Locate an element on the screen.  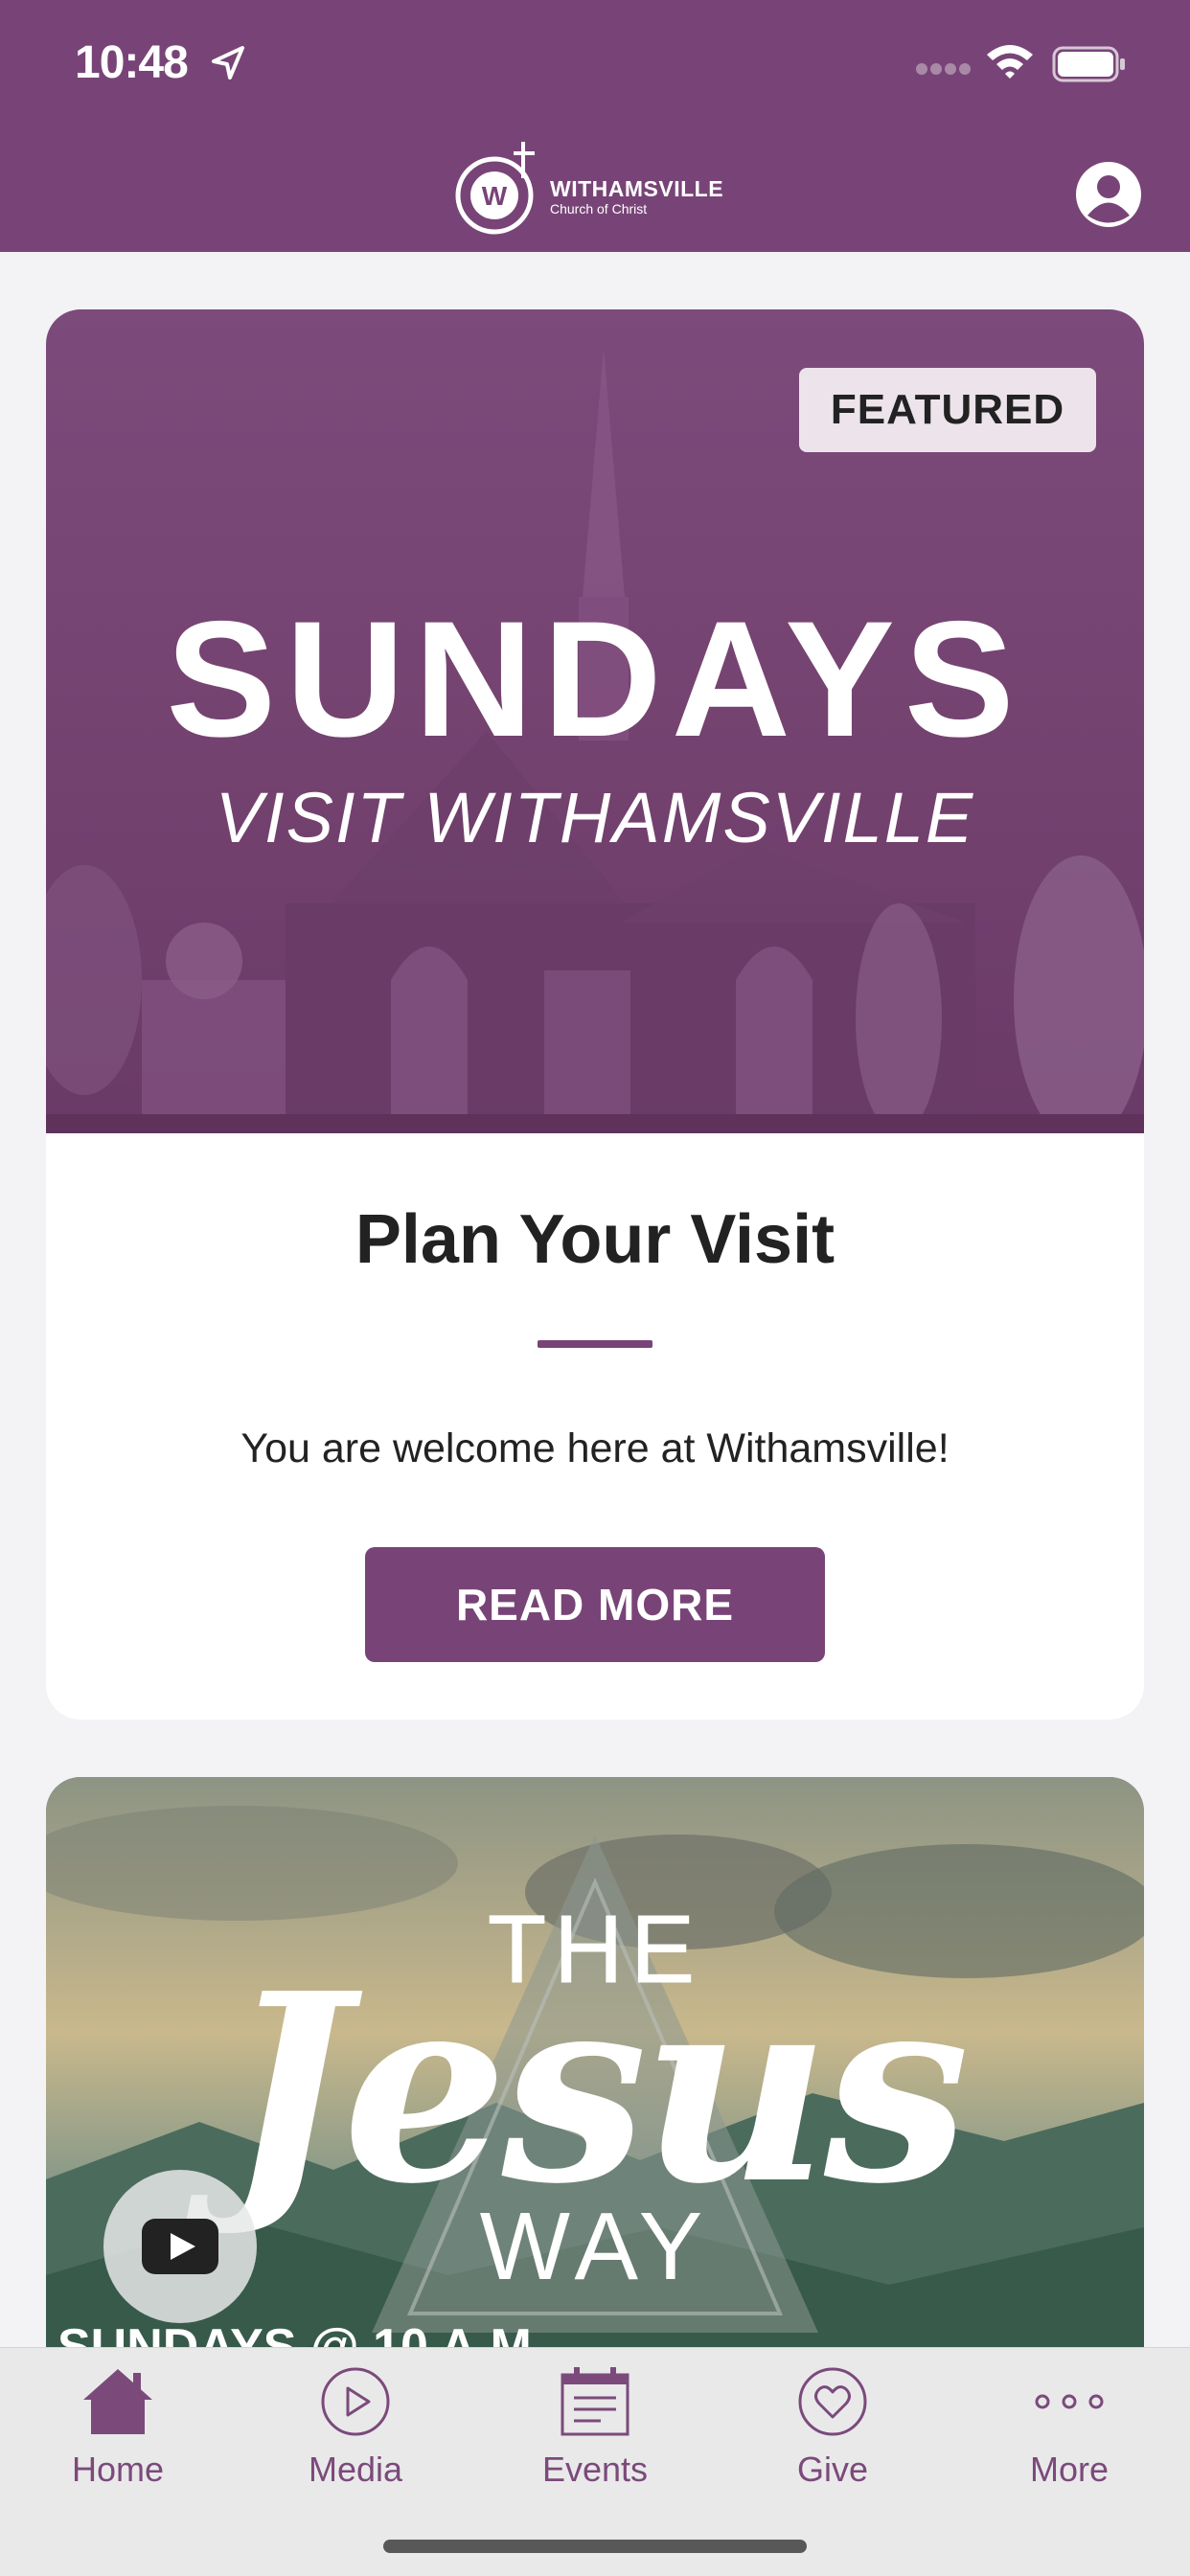
tab-events: Events is located at coordinates (595, 2424).